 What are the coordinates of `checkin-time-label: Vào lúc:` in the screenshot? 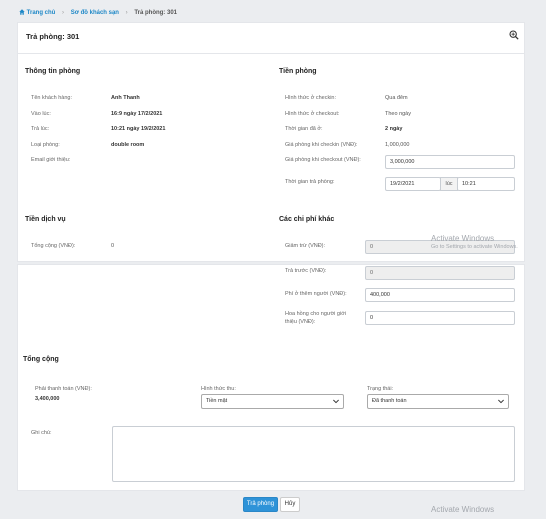 It's located at (41, 114).